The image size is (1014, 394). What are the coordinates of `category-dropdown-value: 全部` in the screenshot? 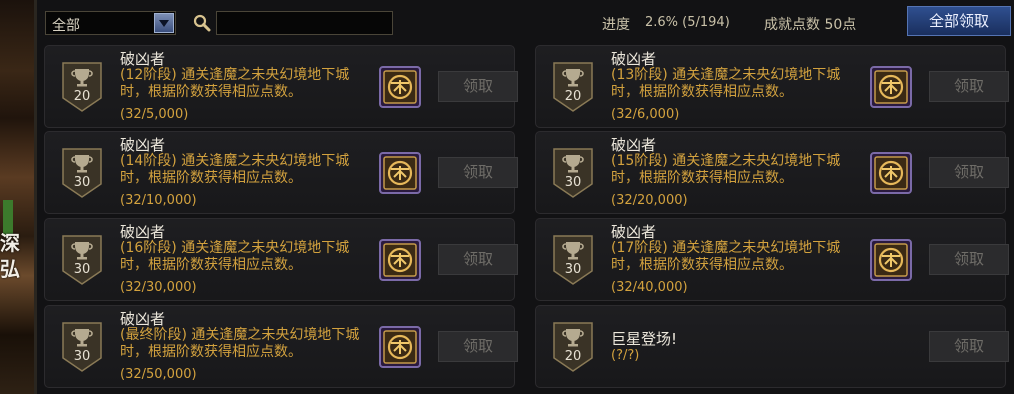 It's located at (66, 26).